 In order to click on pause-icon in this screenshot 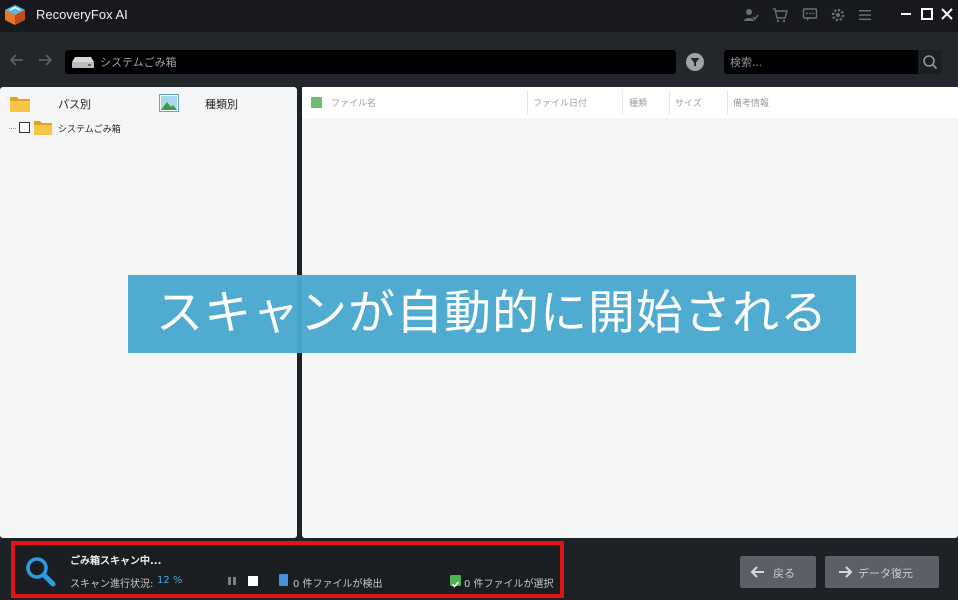, I will do `click(232, 581)`.